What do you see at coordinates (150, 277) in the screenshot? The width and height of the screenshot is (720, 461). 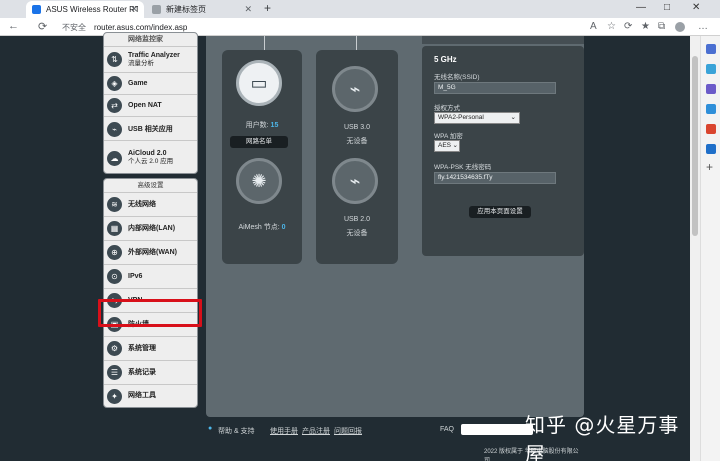 I see `menu-item-ipv6: ⊙ IPv6` at bounding box center [150, 277].